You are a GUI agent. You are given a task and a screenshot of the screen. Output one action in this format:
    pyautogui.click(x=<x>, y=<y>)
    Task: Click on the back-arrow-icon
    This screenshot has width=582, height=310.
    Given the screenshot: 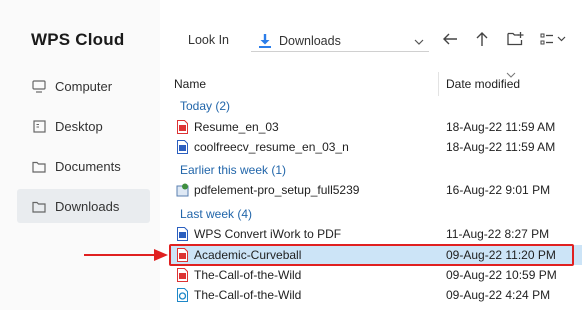 What is the action you would take?
    pyautogui.click(x=450, y=41)
    